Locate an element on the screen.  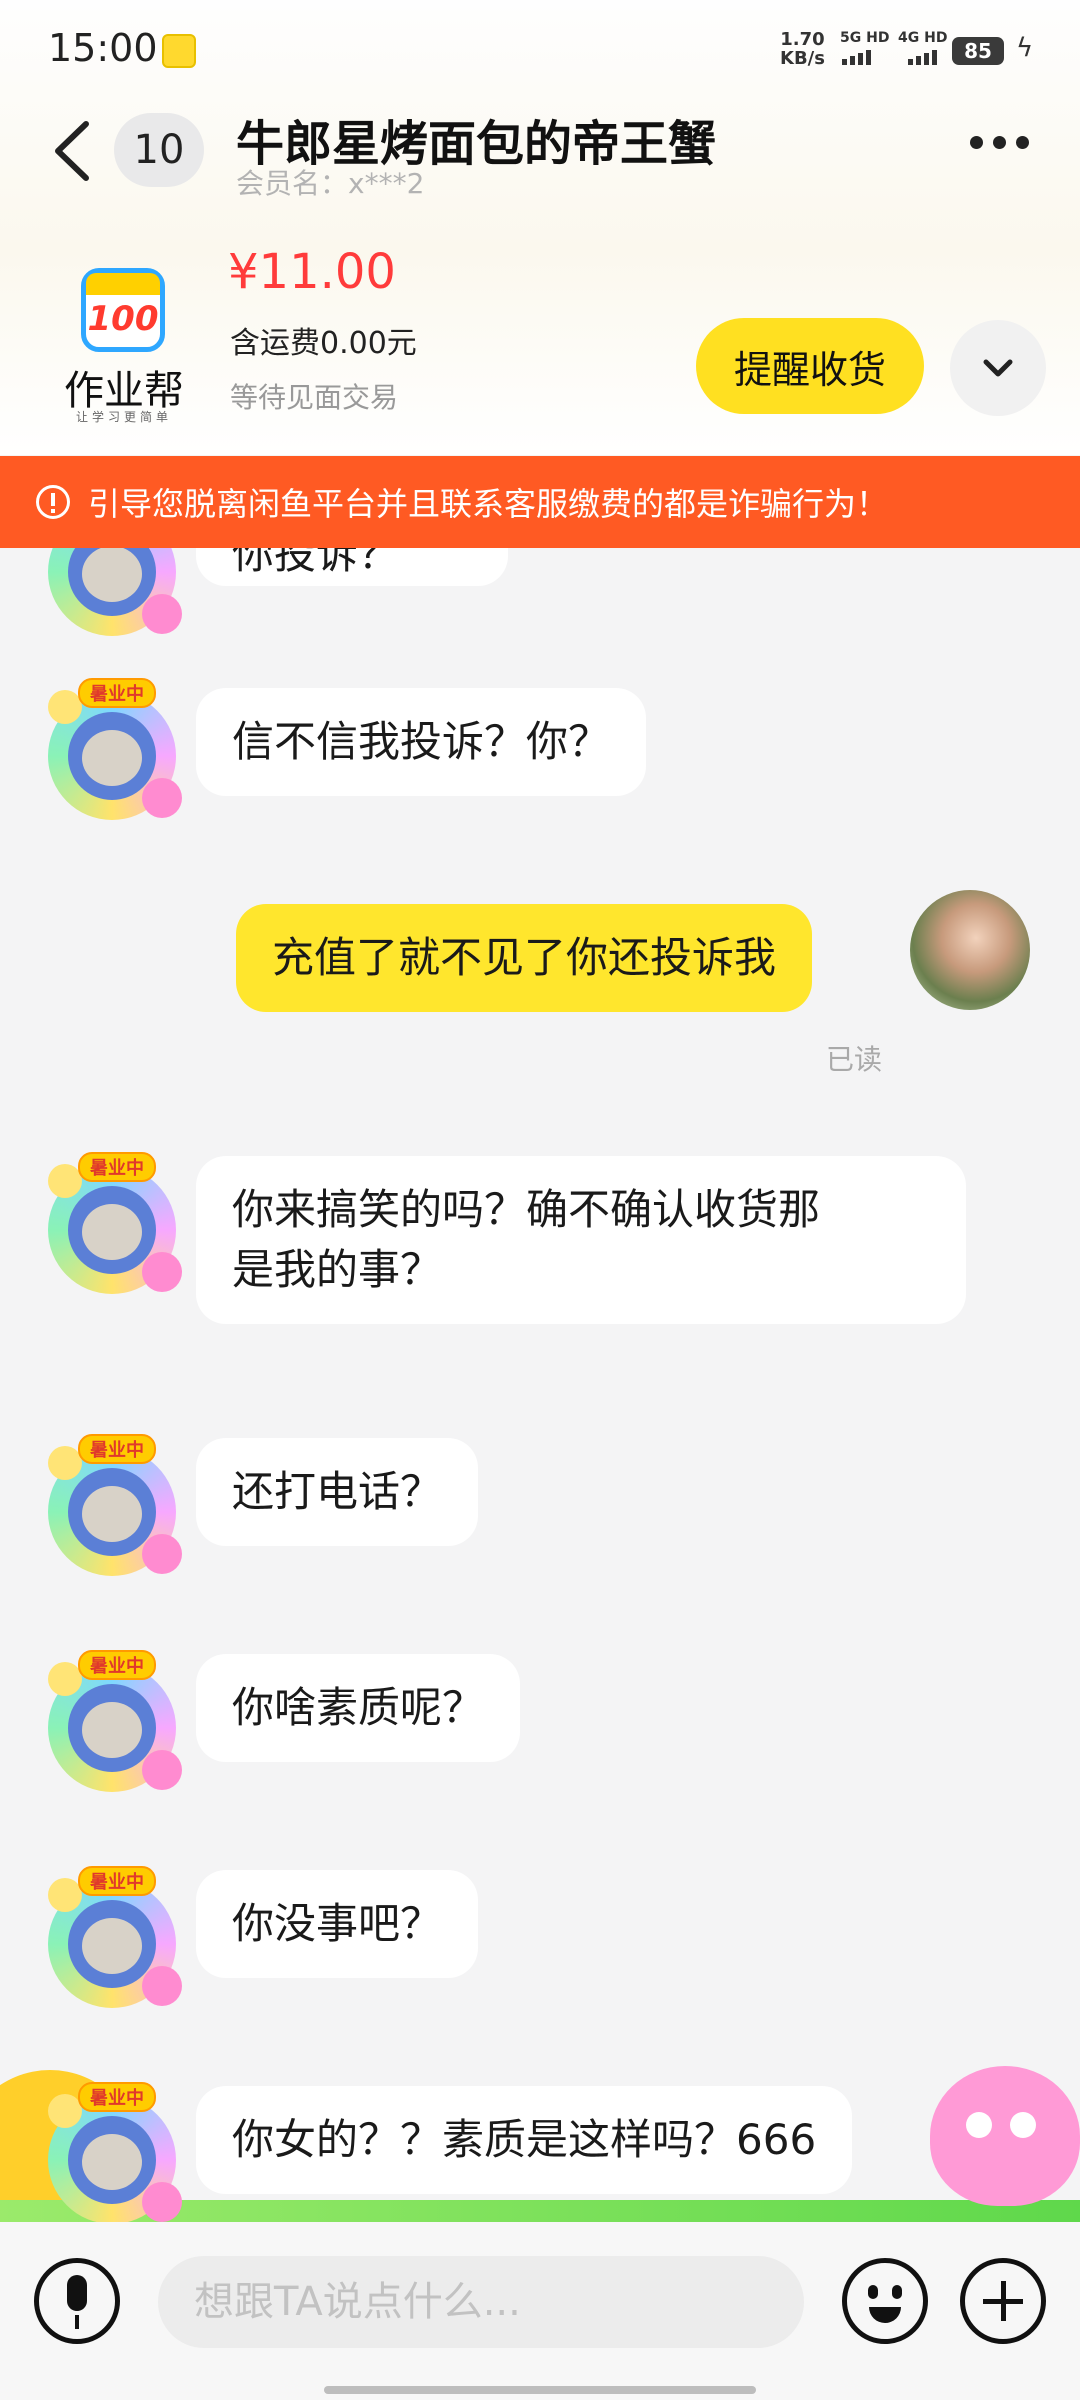
expand-card-button is located at coordinates (998, 368).